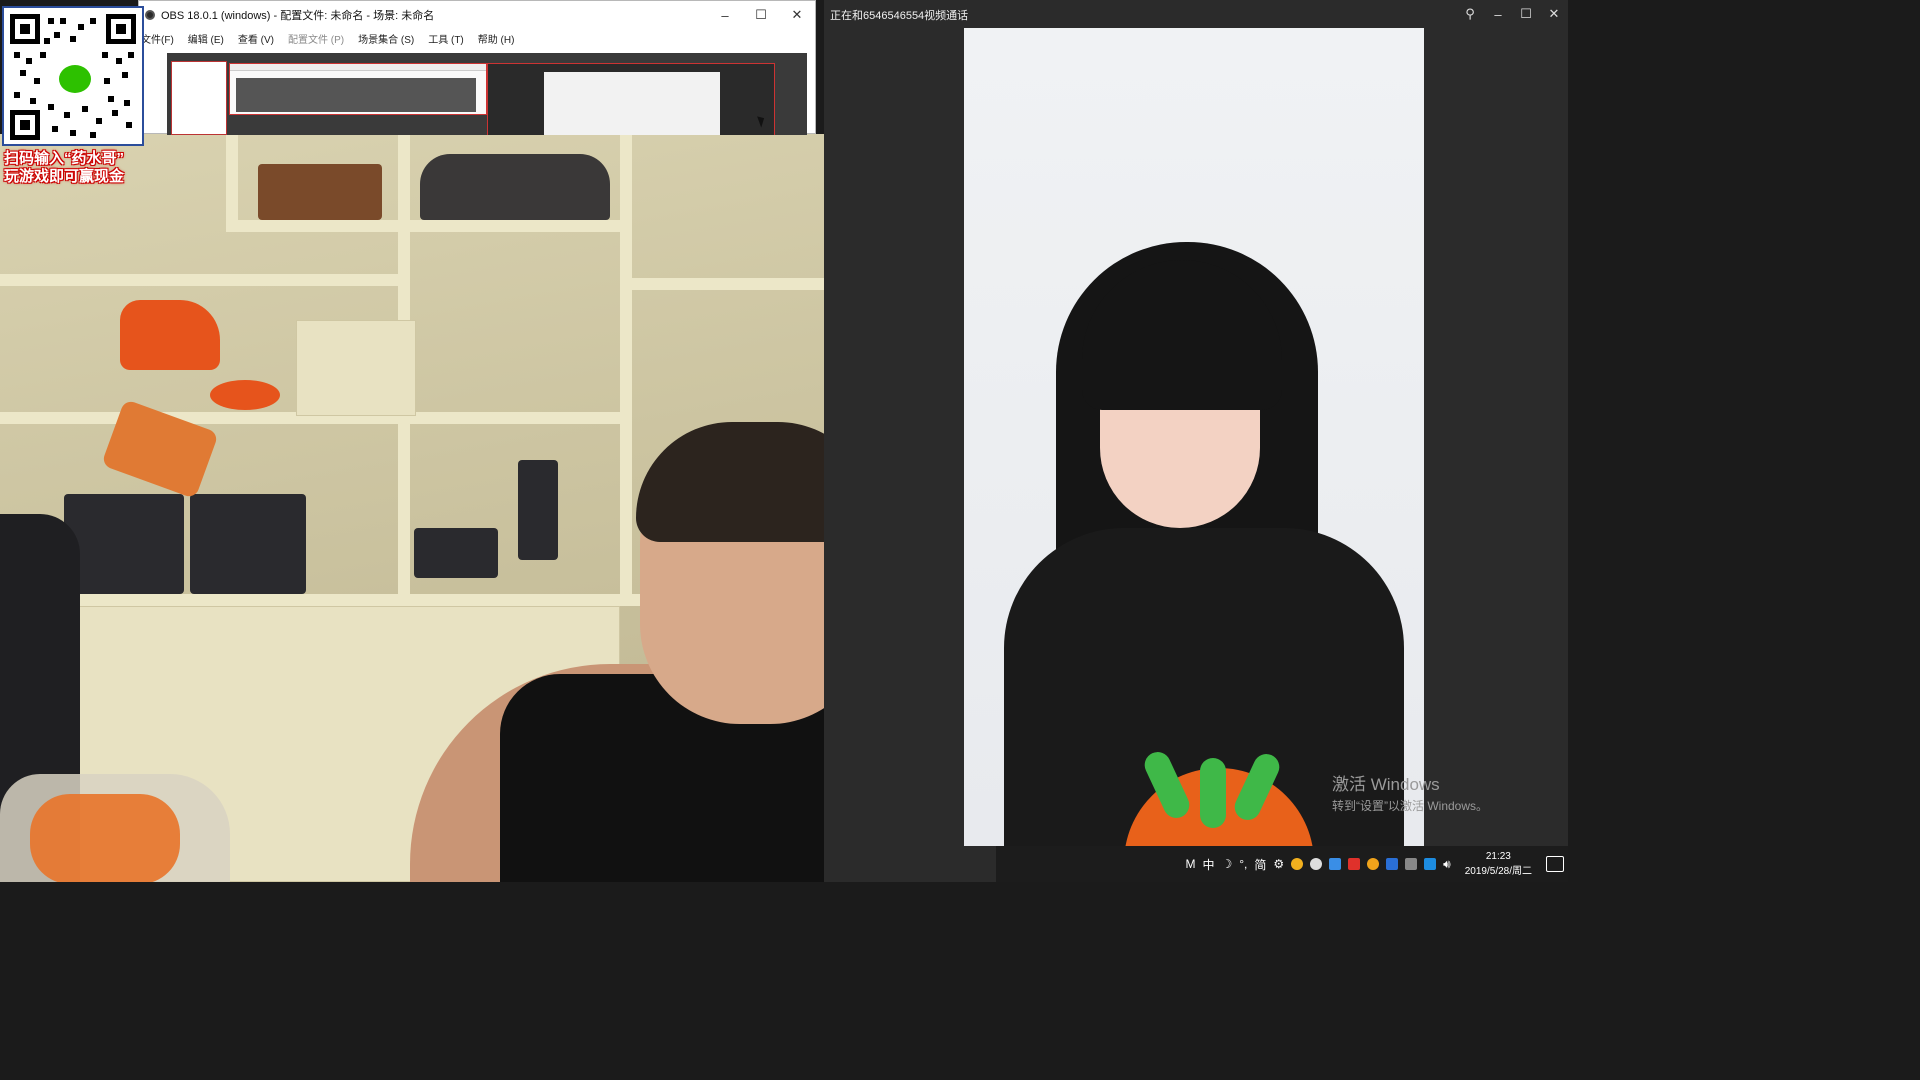  Describe the element at coordinates (1498, 856) in the screenshot. I see `clock-time: 21:23` at that location.